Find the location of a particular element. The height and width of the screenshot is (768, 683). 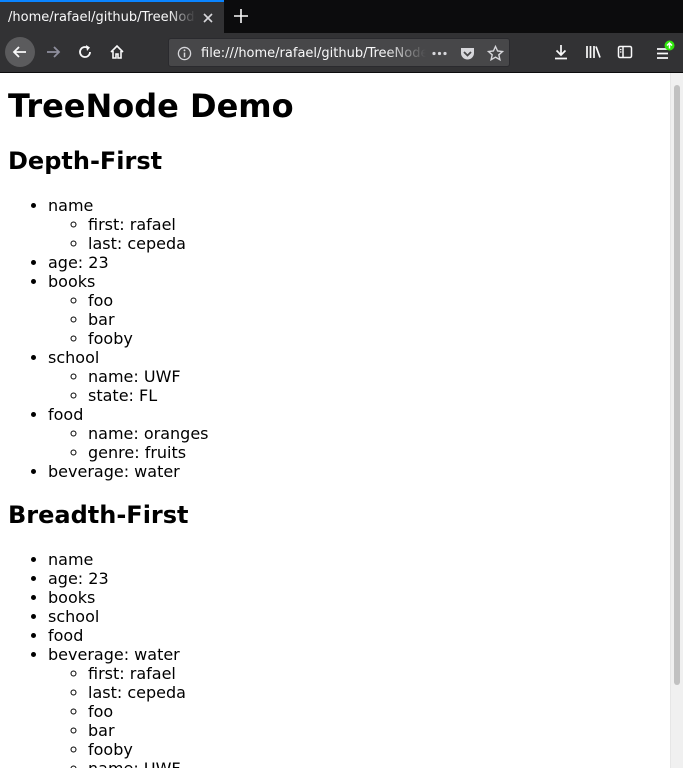

star-icon is located at coordinates (495, 53).